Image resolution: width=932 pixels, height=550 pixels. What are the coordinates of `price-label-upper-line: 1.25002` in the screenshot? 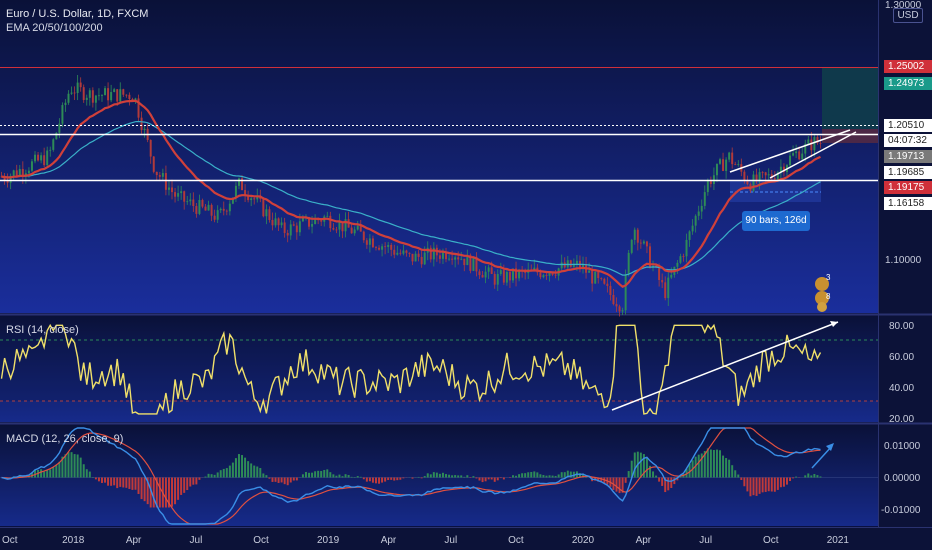 It's located at (908, 66).